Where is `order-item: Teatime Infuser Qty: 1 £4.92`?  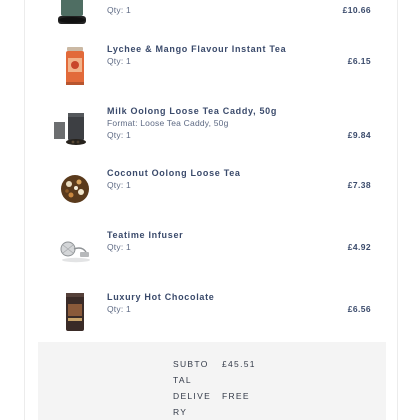
order-item: Teatime Infuser Qty: 1 £4.92 is located at coordinates (210, 253).